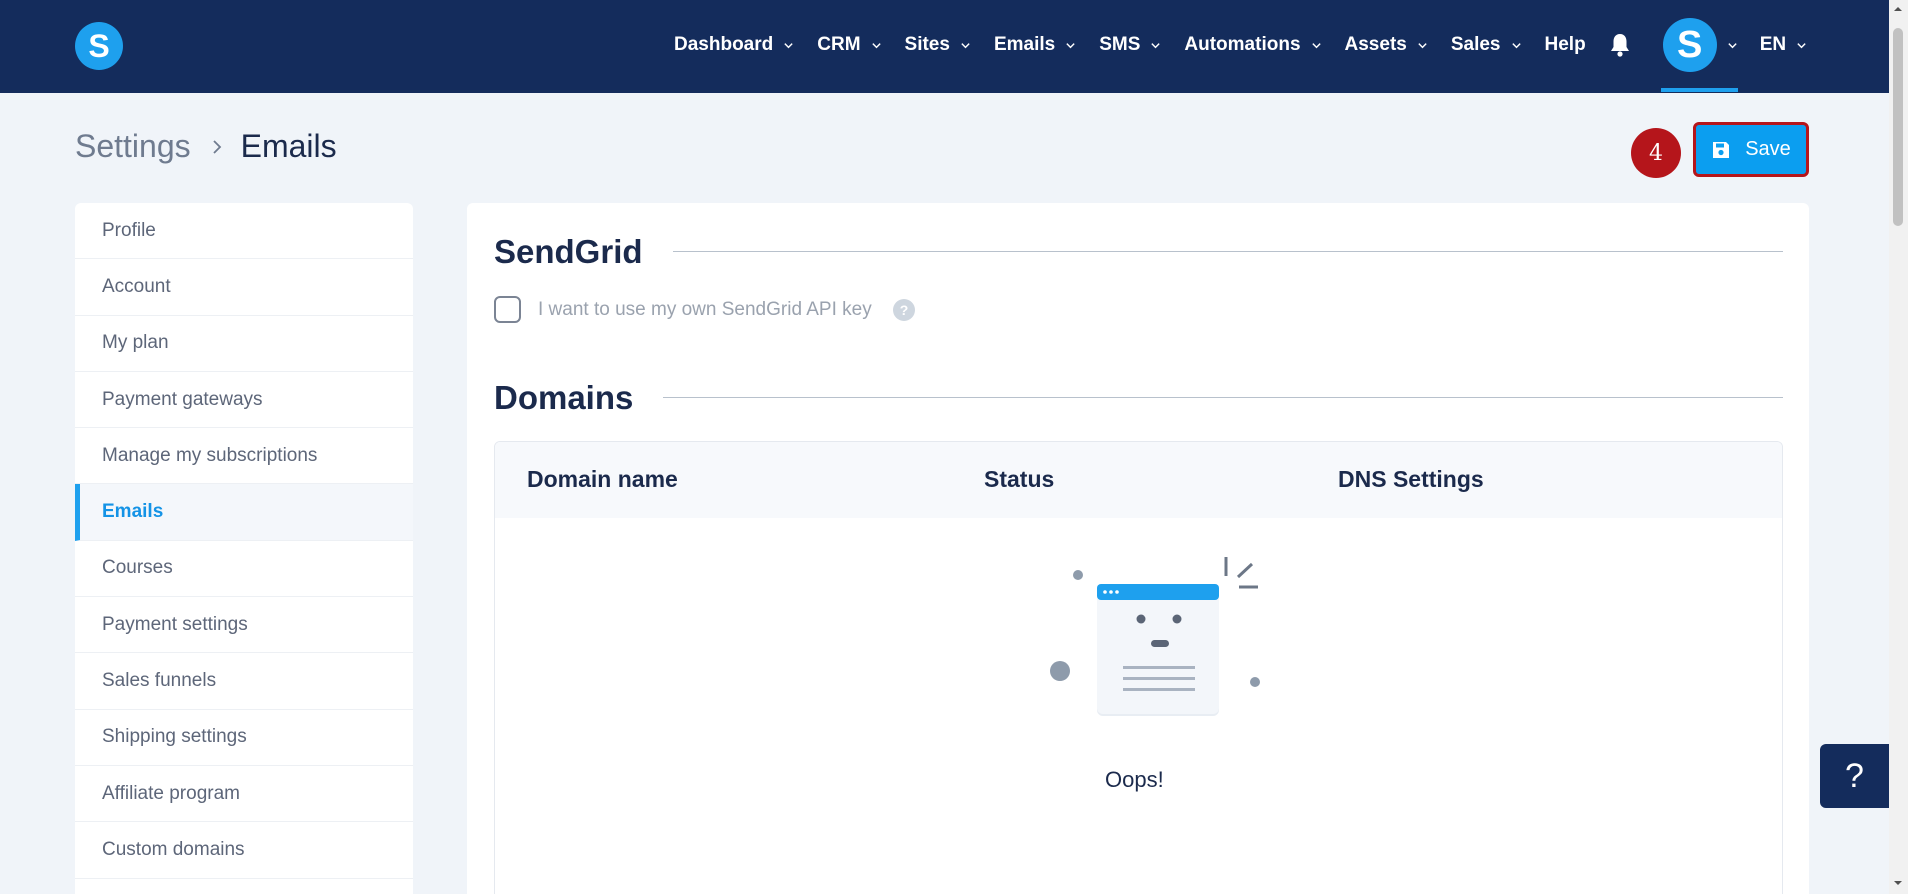 The width and height of the screenshot is (1908, 894). What do you see at coordinates (244, 681) in the screenshot?
I see `sidebar-item-sales-funnels: Sales funnels` at bounding box center [244, 681].